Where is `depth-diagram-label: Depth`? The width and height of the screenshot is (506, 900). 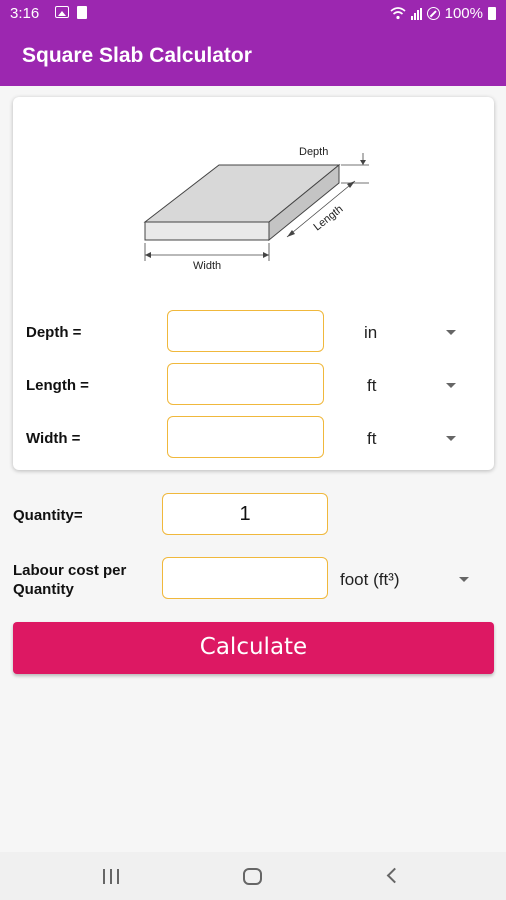
depth-diagram-label: Depth is located at coordinates (313, 152).